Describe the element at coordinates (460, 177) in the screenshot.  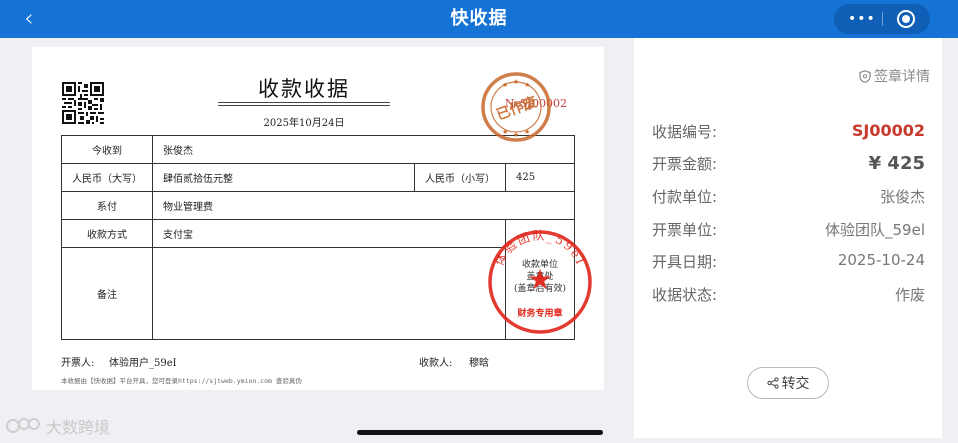
I see `amount-lower-label: 人民币（小写）` at that location.